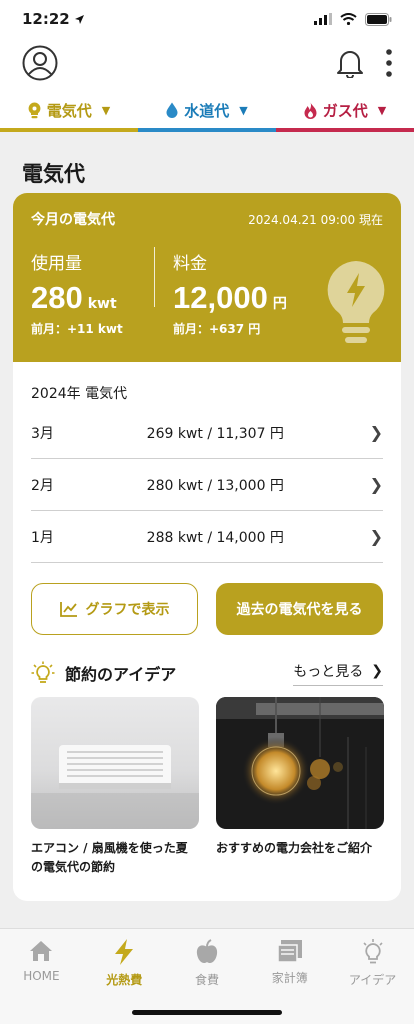 This screenshot has width=414, height=1024. What do you see at coordinates (121, 674) in the screenshot?
I see `ideas-title: 節約のアイデア` at bounding box center [121, 674].